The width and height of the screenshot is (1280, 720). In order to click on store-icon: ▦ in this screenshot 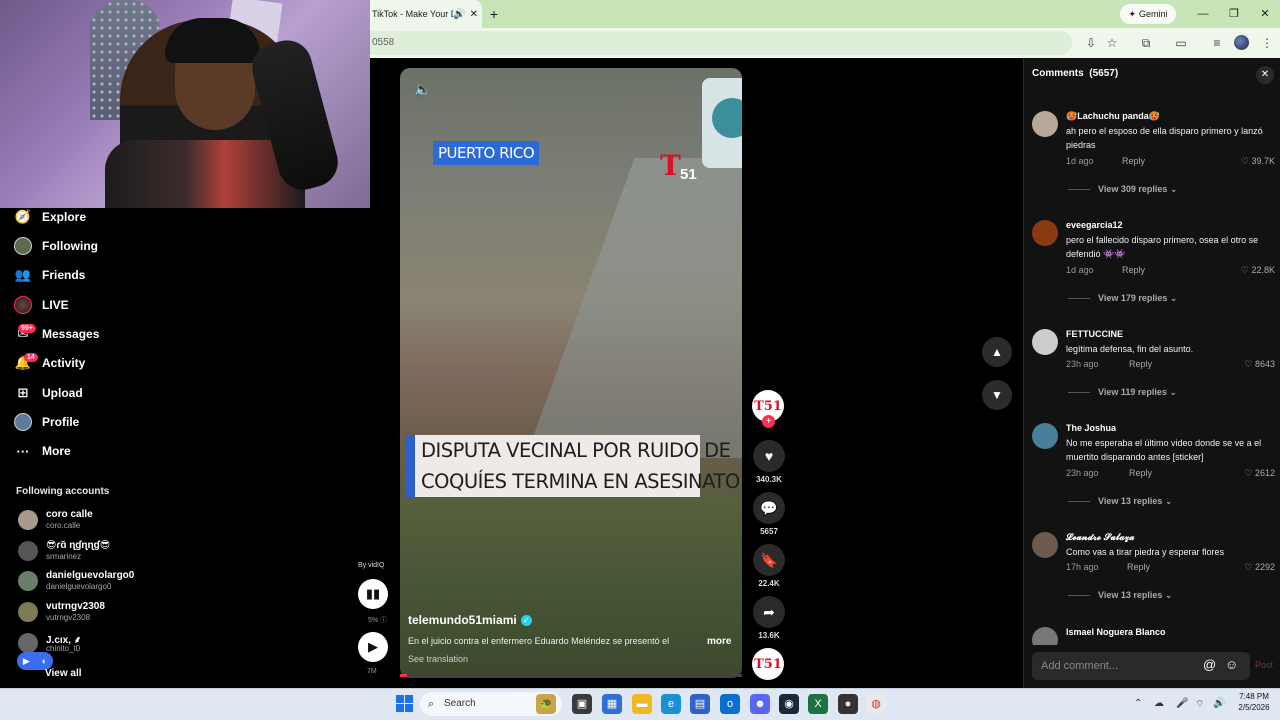, I will do `click(612, 704)`.